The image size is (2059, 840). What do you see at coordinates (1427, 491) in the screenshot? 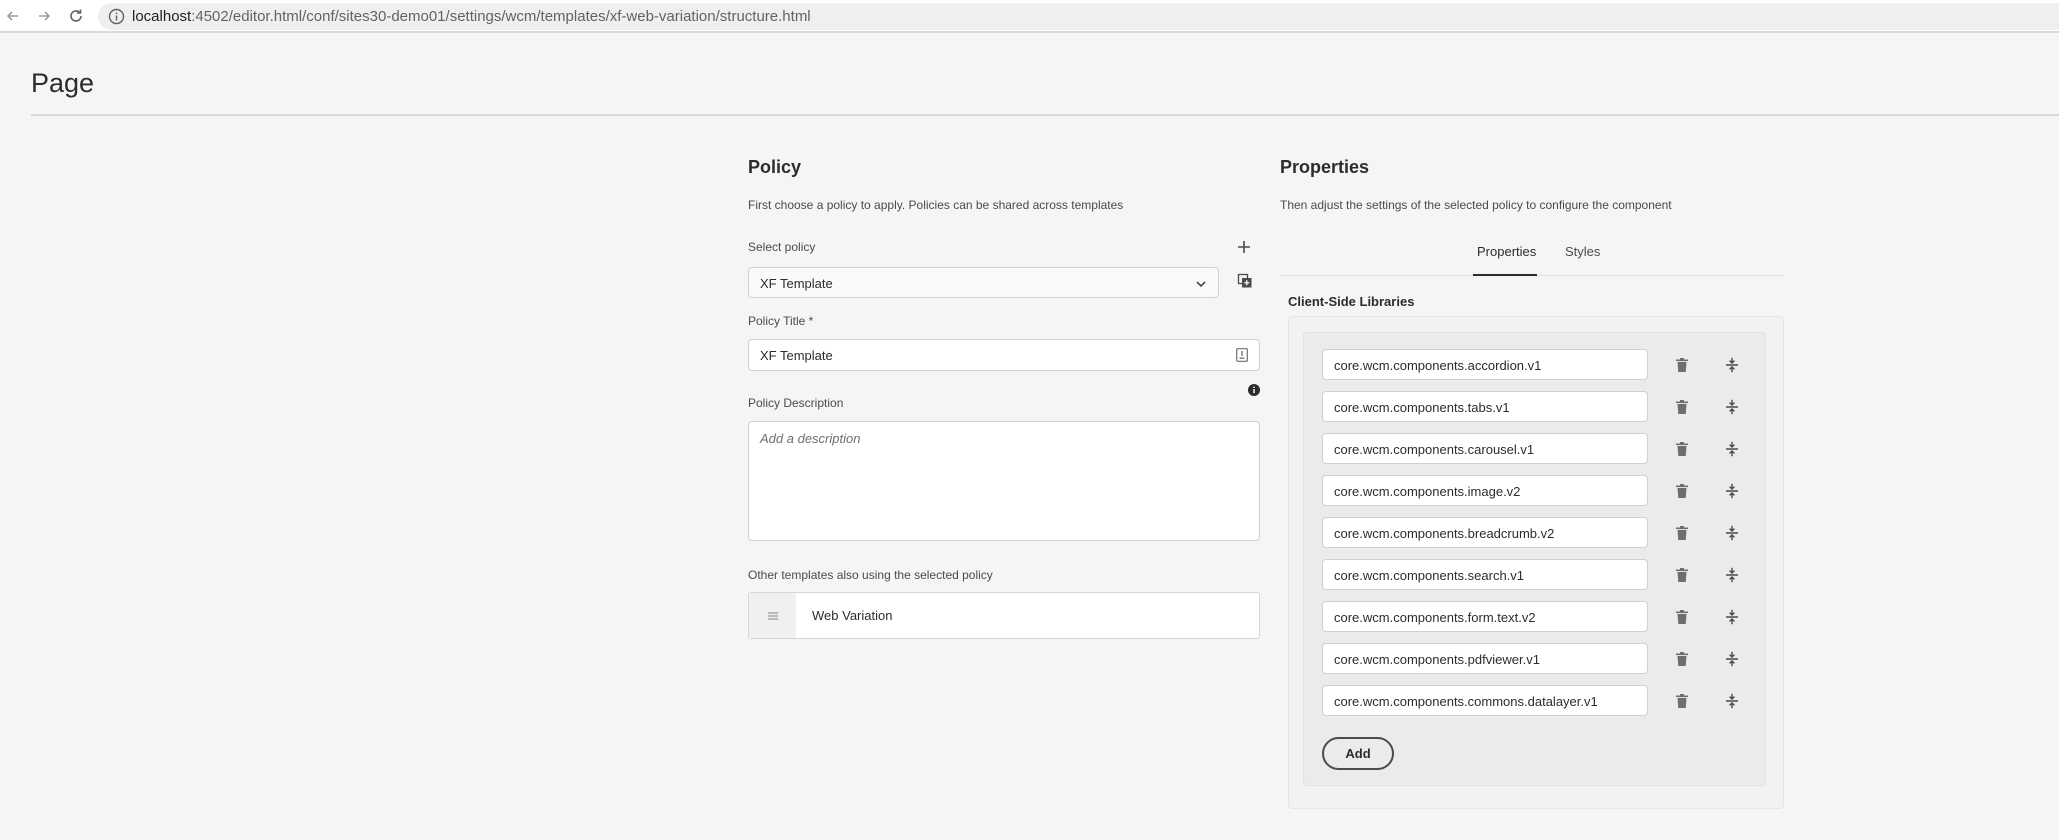
I see `library-value: core.wcm.components.image.v2` at bounding box center [1427, 491].